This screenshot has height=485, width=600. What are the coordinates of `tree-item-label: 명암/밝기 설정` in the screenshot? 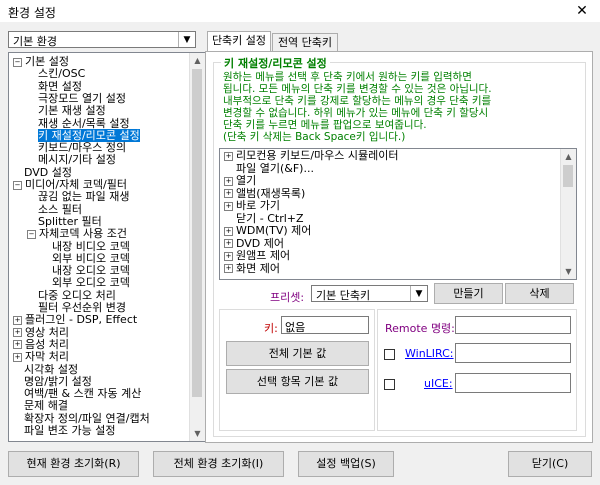 It's located at (58, 381).